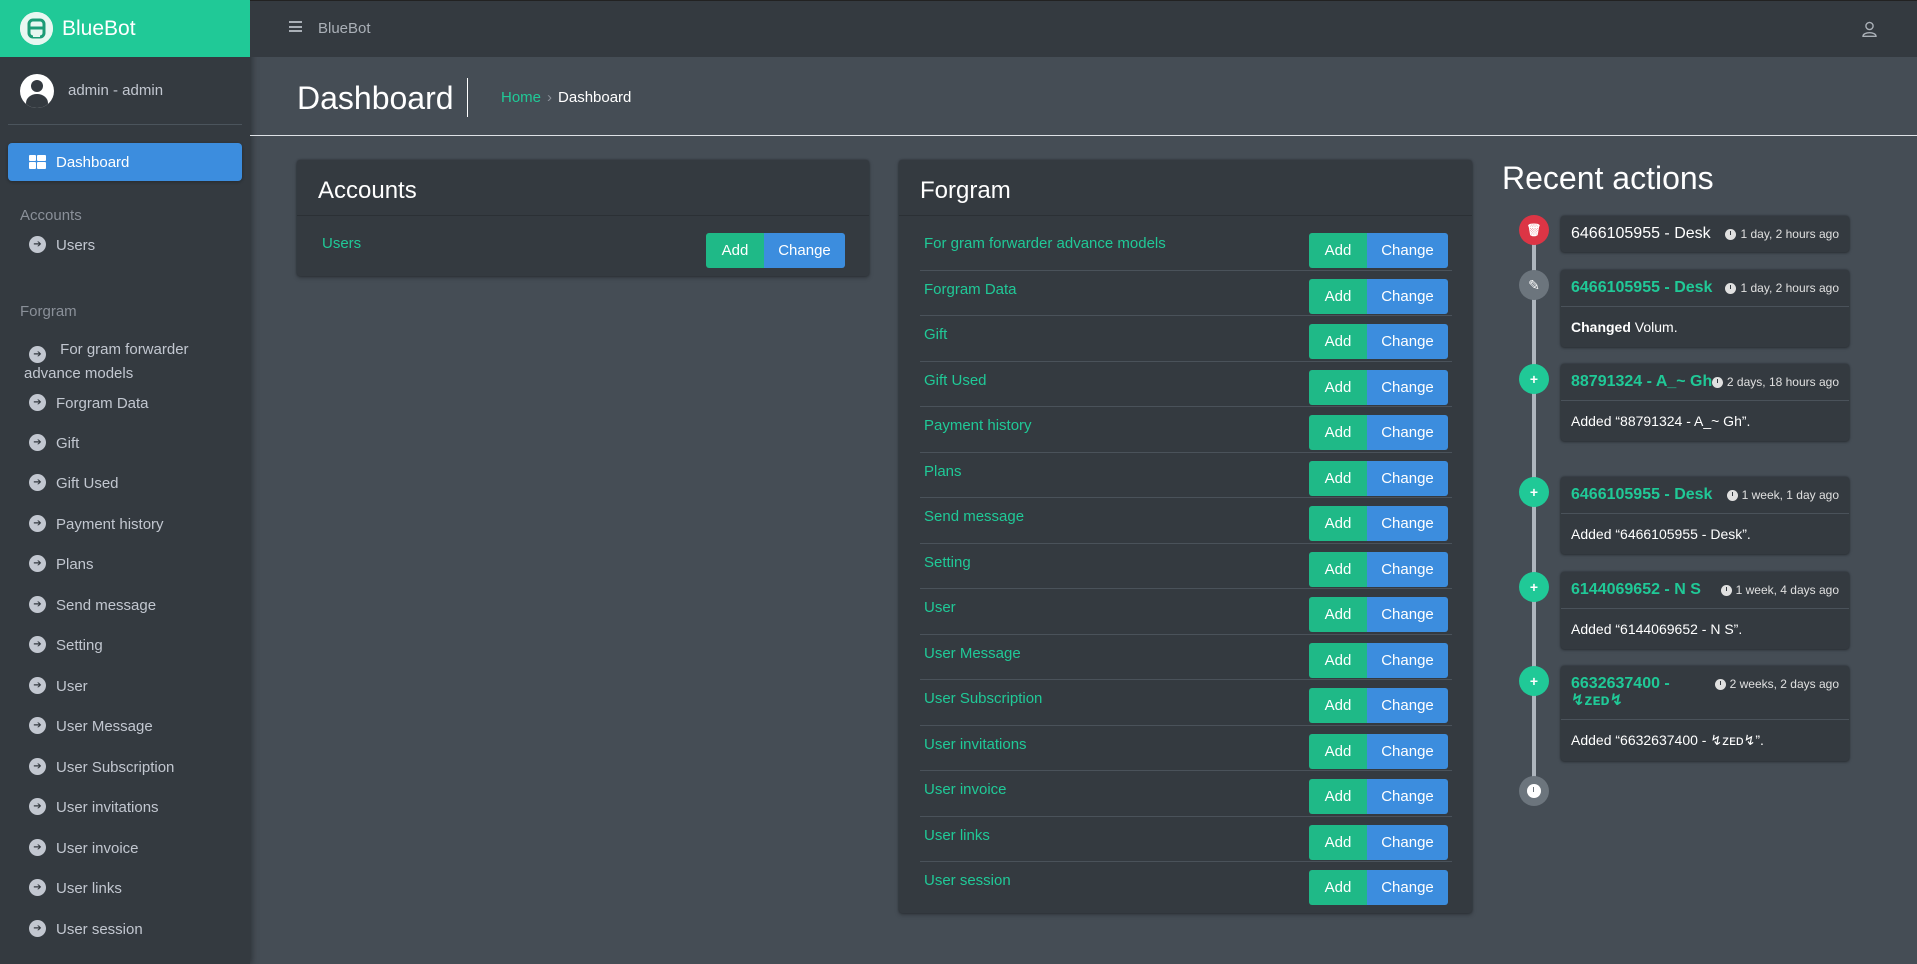 The image size is (1917, 964). What do you see at coordinates (957, 835) in the screenshot?
I see `model-link-user-links: User links` at bounding box center [957, 835].